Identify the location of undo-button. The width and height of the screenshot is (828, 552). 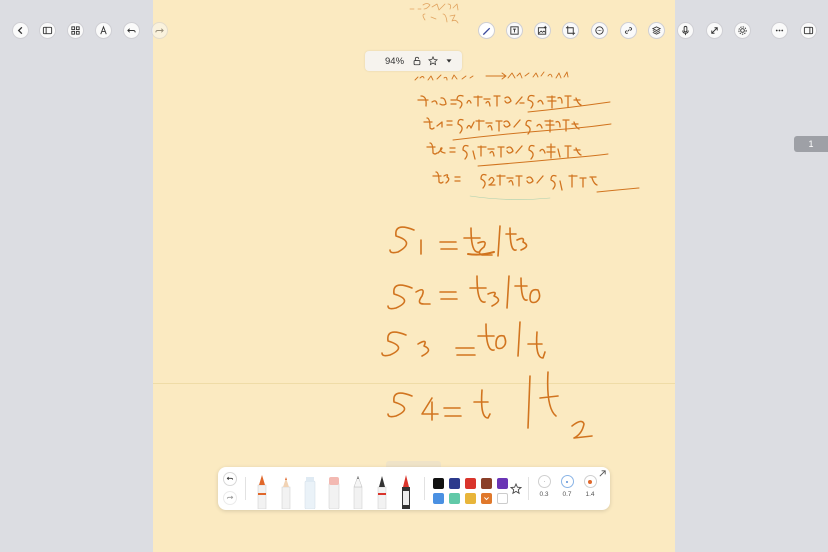
(131, 30).